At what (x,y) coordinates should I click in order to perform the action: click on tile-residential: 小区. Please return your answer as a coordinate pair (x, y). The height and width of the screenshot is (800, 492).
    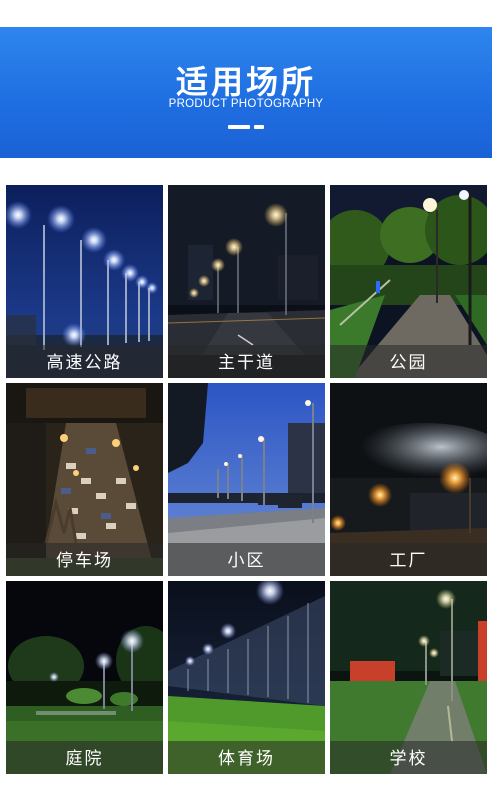
    Looking at the image, I should click on (246, 479).